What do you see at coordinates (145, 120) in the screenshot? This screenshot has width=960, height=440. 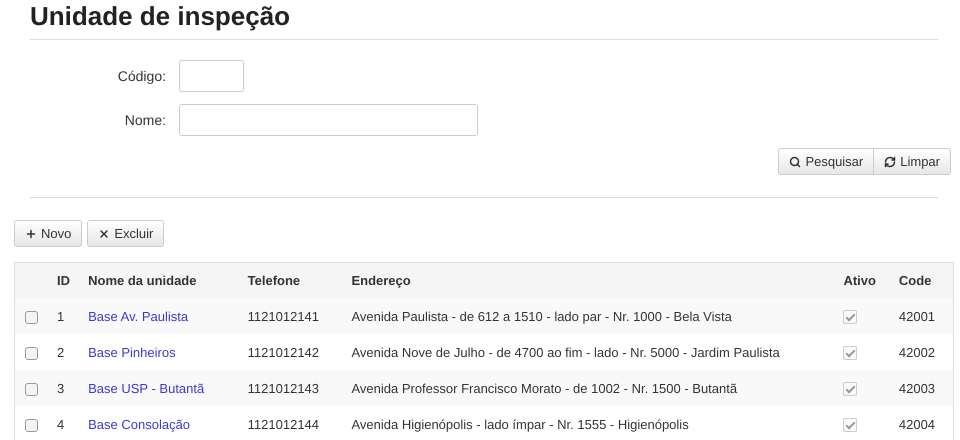 I see `field-label: Nome:` at bounding box center [145, 120].